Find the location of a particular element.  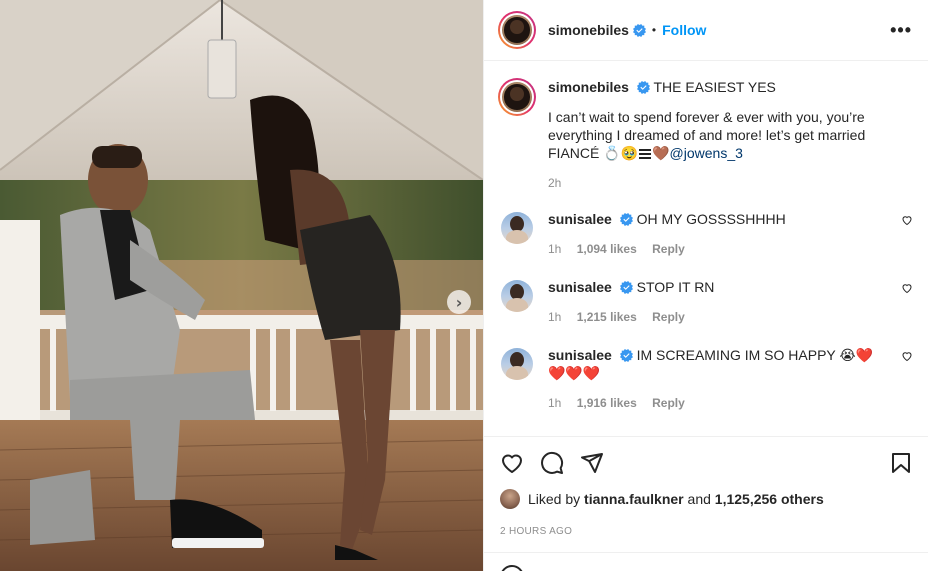

caption-time: 2h is located at coordinates (555, 183).